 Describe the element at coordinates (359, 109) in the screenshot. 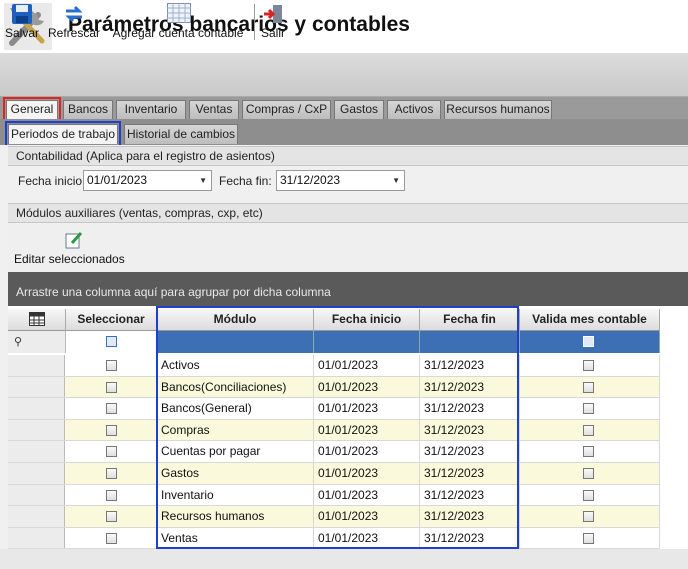

I see `tab-gastos: Gastos` at that location.